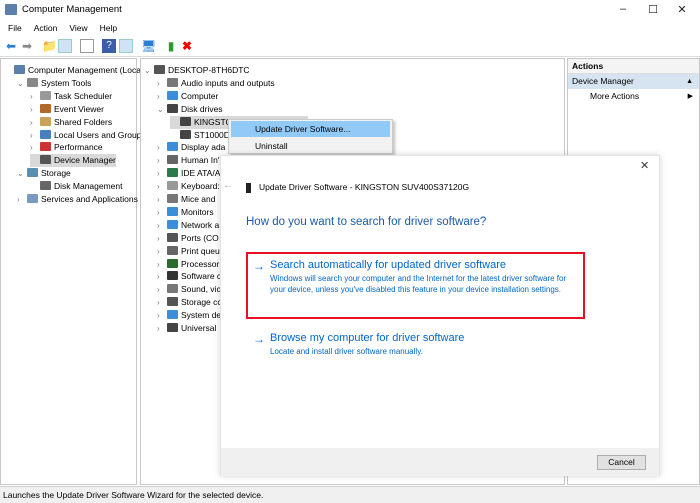  Describe the element at coordinates (65, 46) in the screenshot. I see `show-hide-tree-icon` at that location.